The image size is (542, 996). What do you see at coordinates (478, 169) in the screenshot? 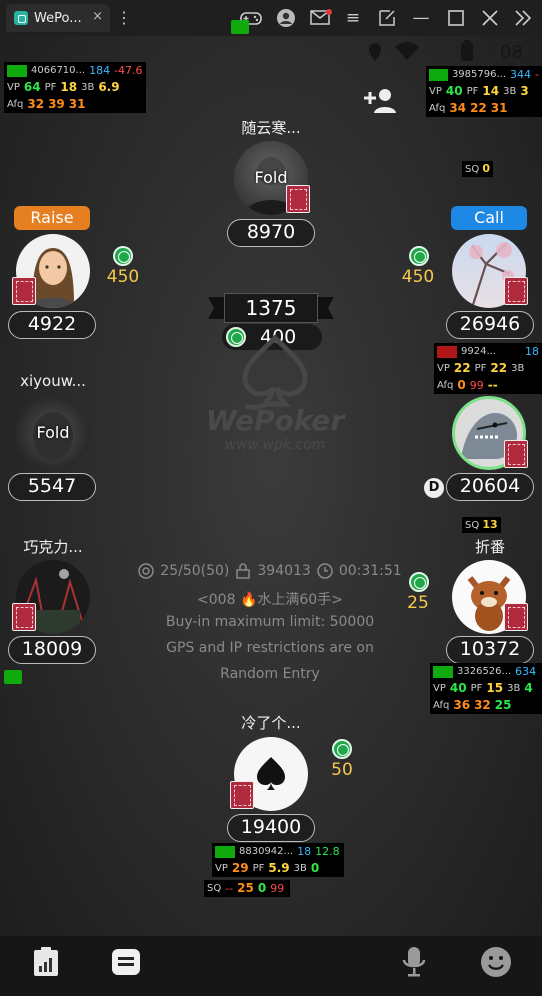
I see `hud-sq-box: SQ 0` at bounding box center [478, 169].